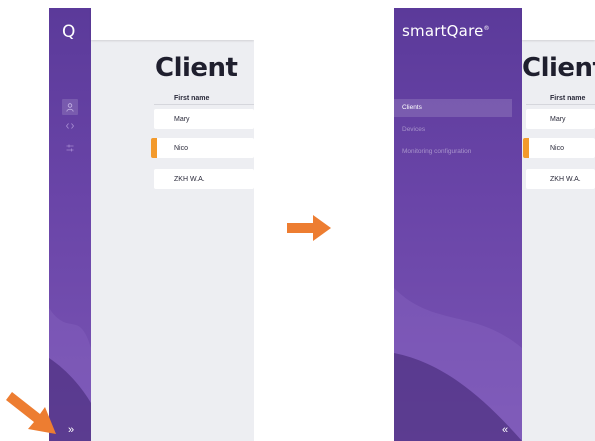 The image size is (595, 441). Describe the element at coordinates (196, 68) in the screenshot. I see `page-title: Client` at that location.